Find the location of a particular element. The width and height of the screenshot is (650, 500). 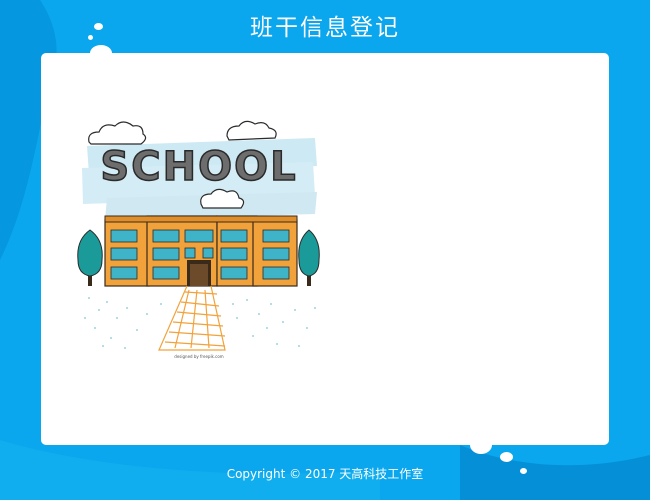

building is located at coordinates (201, 251).